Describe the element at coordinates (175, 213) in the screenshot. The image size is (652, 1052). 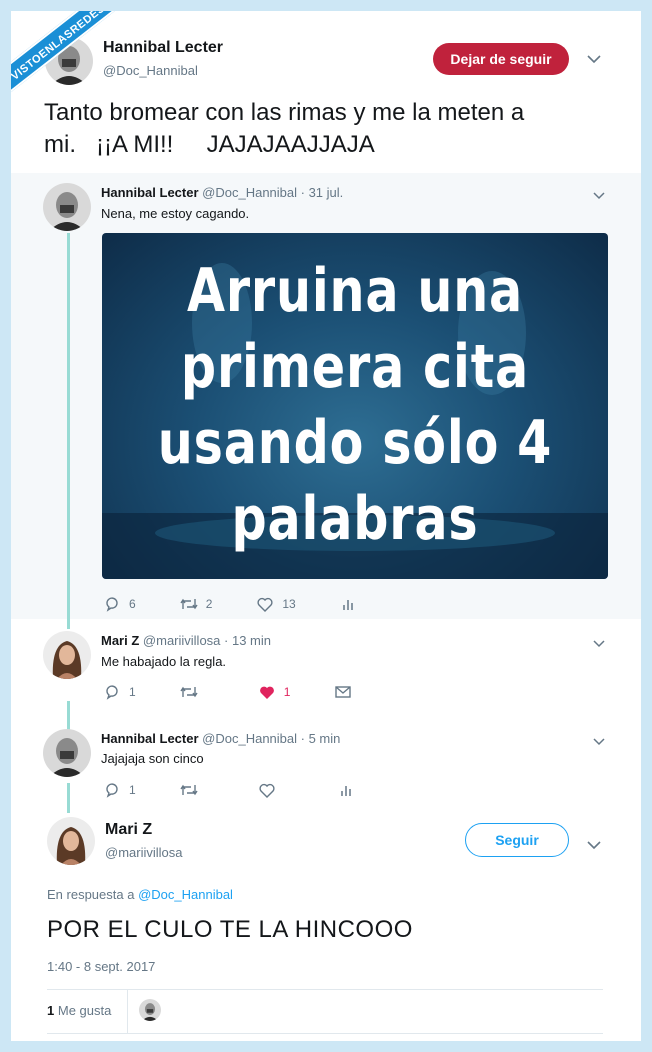
I see `tweet-text: Nena, me estoy cagando.` at that location.